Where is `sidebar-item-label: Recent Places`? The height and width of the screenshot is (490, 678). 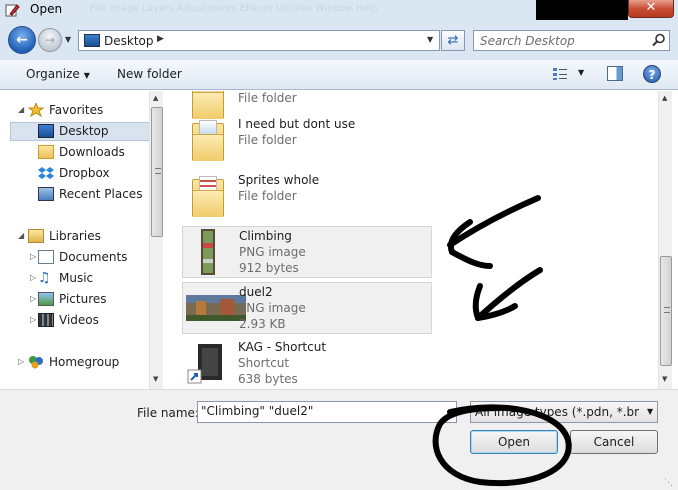 sidebar-item-label: Recent Places is located at coordinates (101, 194).